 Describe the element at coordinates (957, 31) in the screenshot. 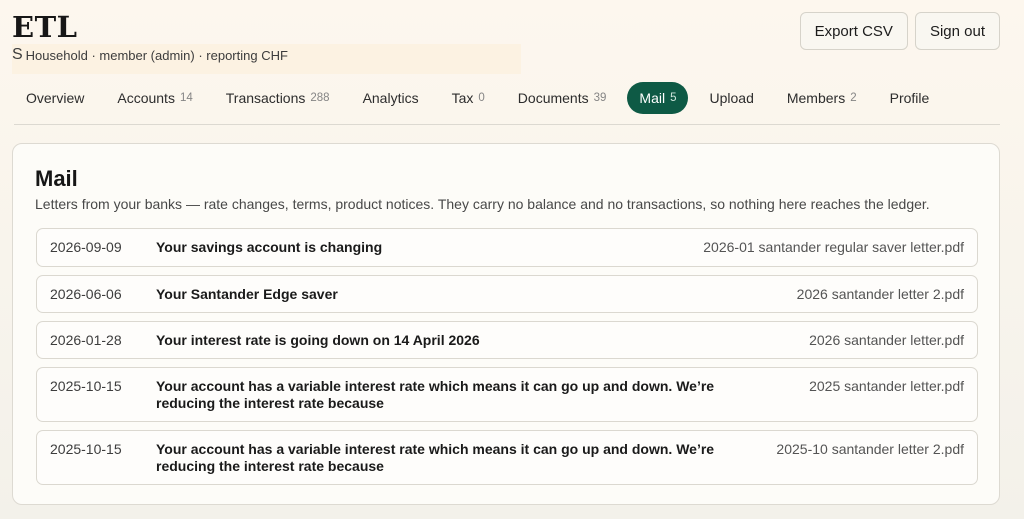

I see `sign-out-button: Sign out` at that location.